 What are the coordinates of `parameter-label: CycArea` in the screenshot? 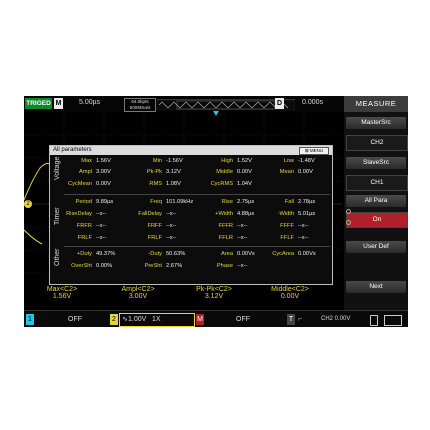 It's located at (283, 254).